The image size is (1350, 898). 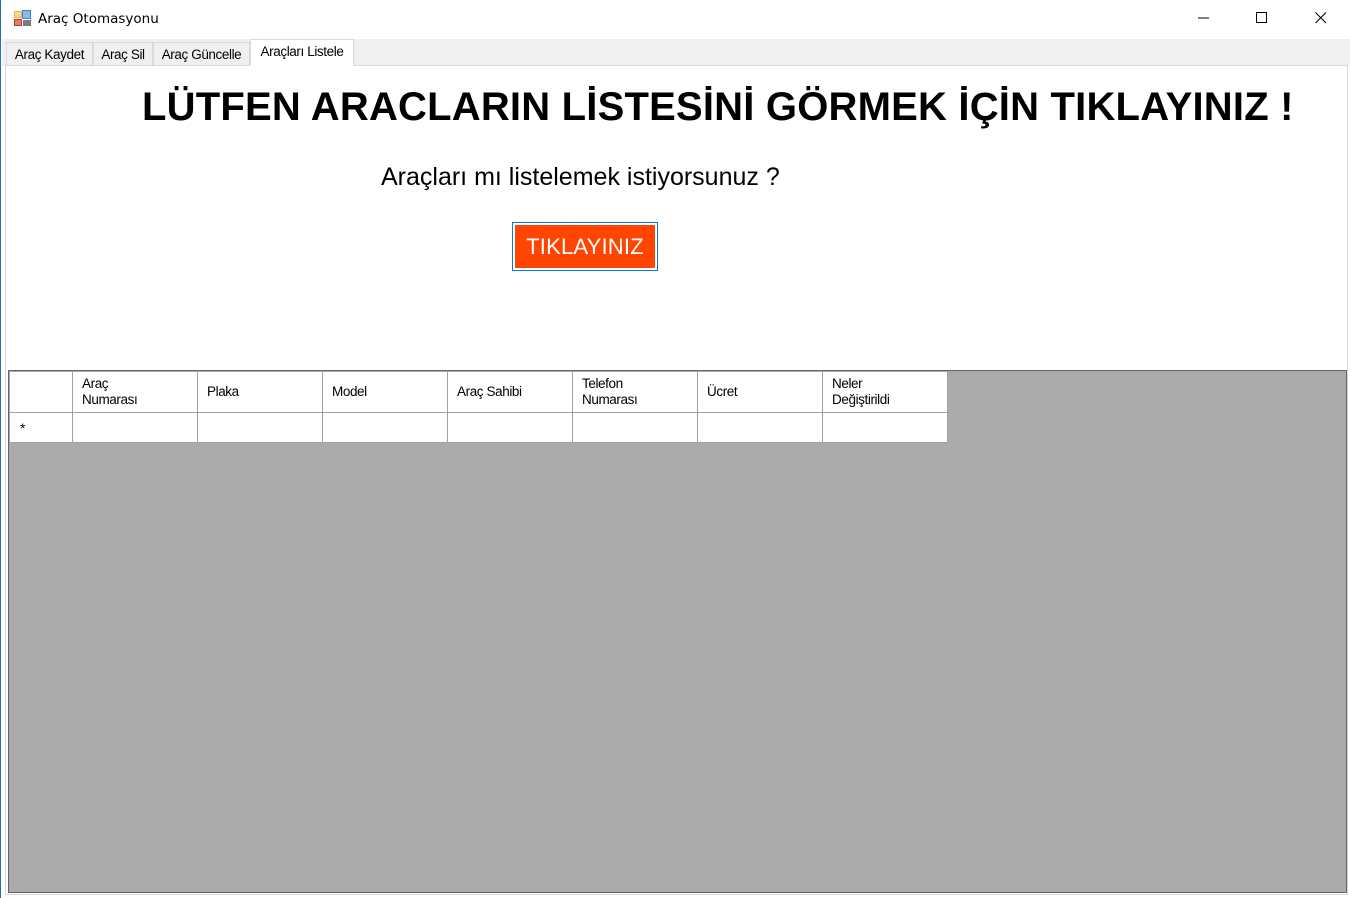 I want to click on table-row-new: *, so click(x=479, y=428).